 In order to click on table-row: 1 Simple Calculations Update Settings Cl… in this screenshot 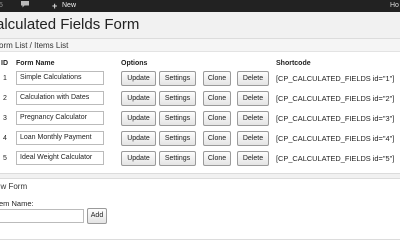, I will do `click(200, 79)`.